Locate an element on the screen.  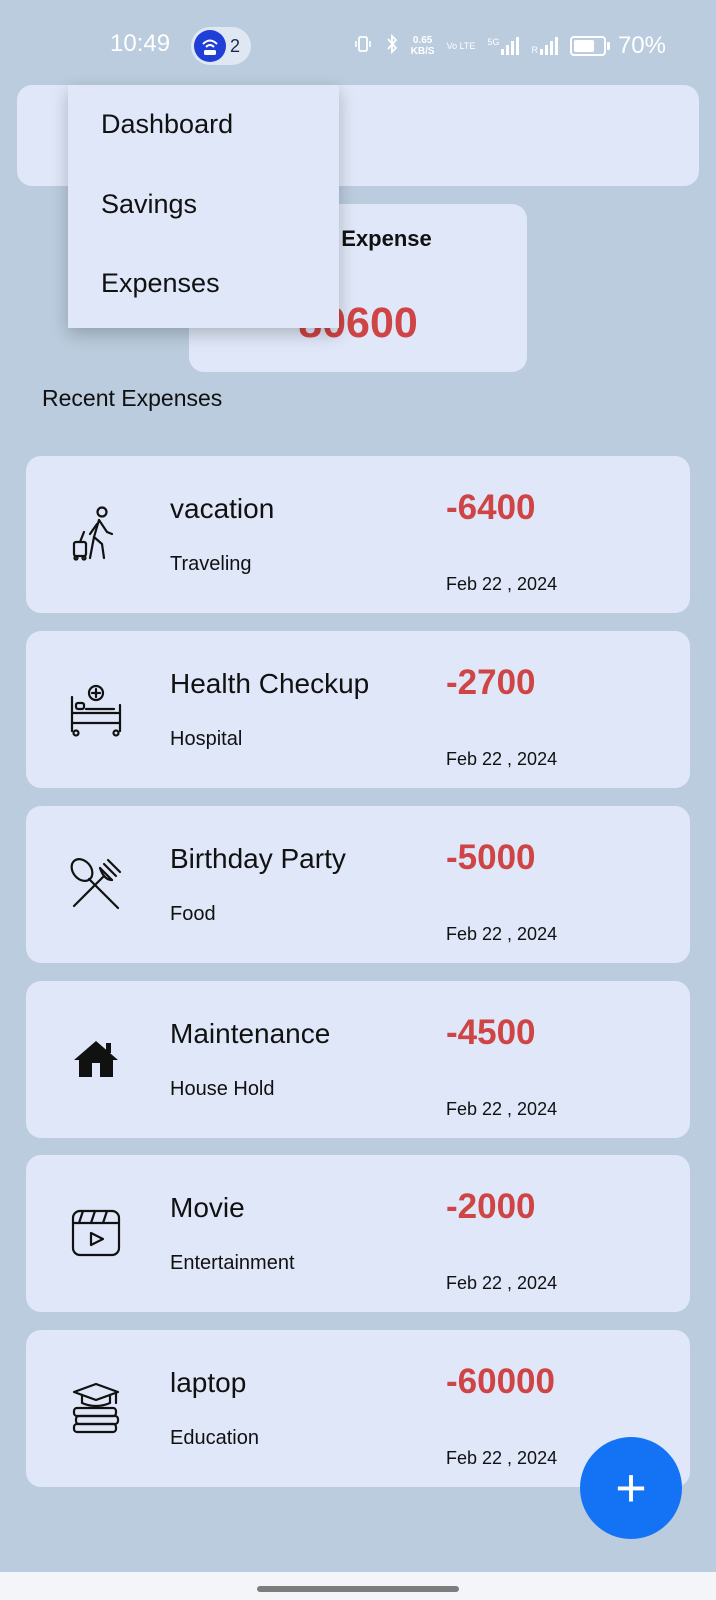
traveler-icon is located at coordinates (96, 534).